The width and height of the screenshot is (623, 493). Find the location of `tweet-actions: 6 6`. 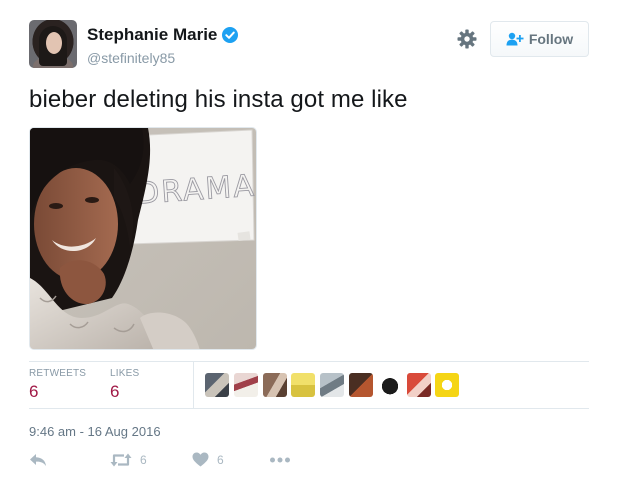

tweet-actions: 6 6 is located at coordinates (194, 463).